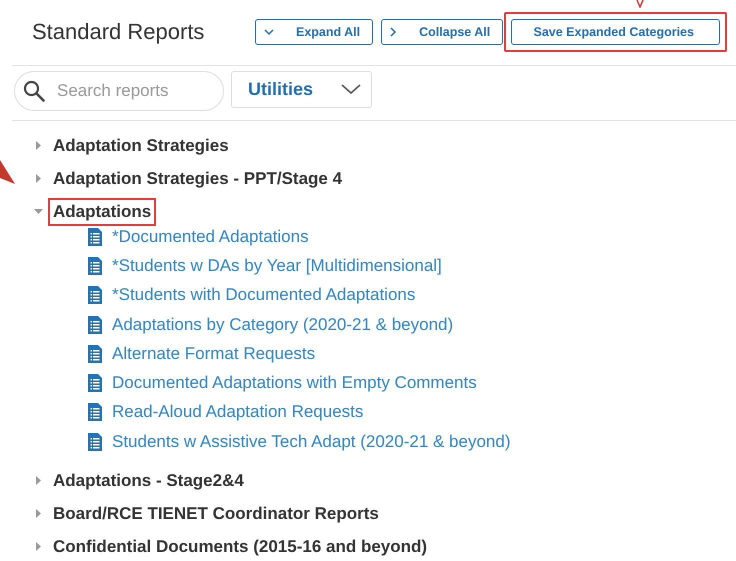 This screenshot has height=561, width=736. I want to click on category-label: Adaptation Strategies, so click(141, 145).